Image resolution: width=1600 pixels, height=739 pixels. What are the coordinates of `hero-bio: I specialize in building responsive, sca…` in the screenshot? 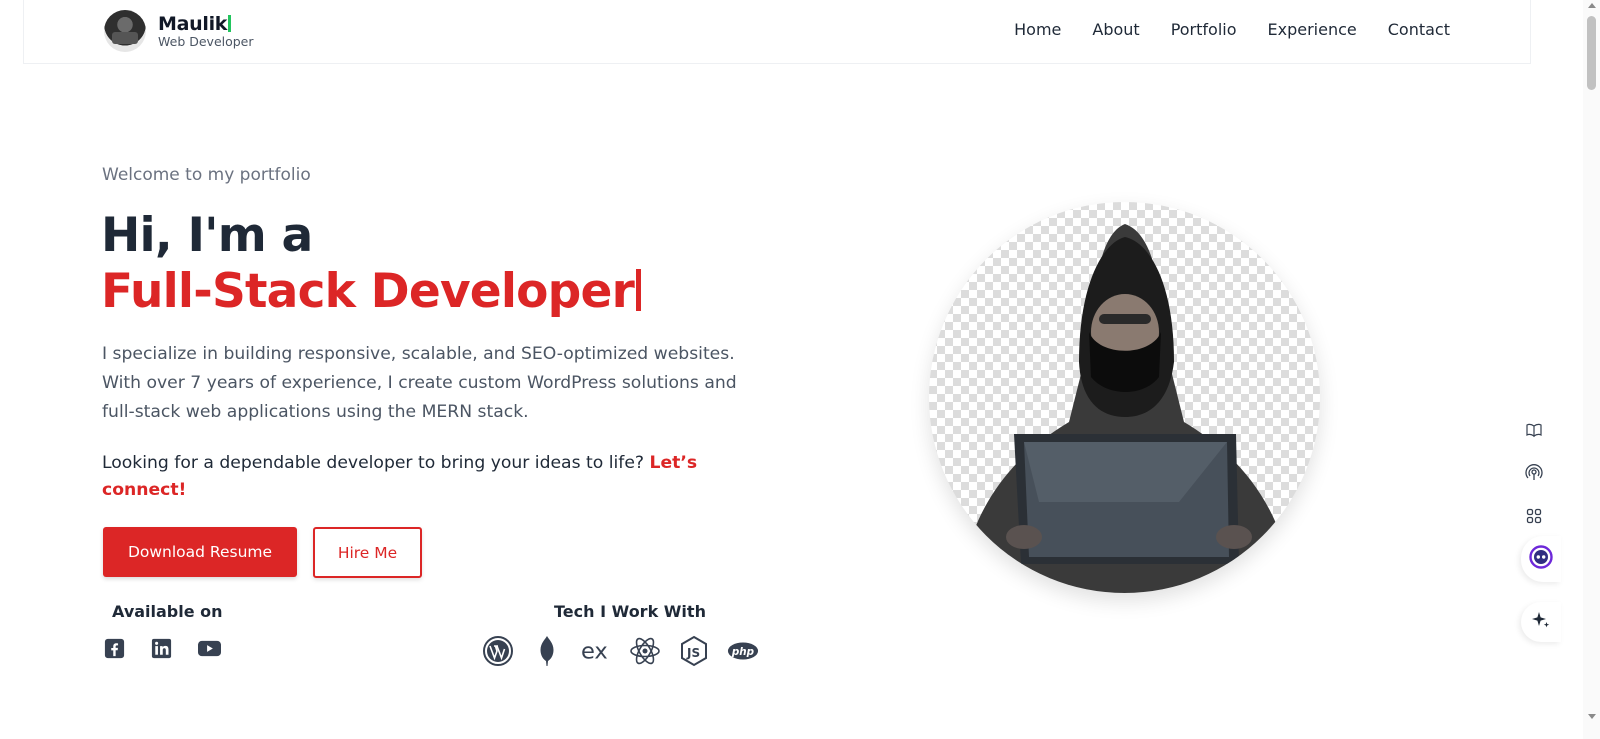 It's located at (419, 383).